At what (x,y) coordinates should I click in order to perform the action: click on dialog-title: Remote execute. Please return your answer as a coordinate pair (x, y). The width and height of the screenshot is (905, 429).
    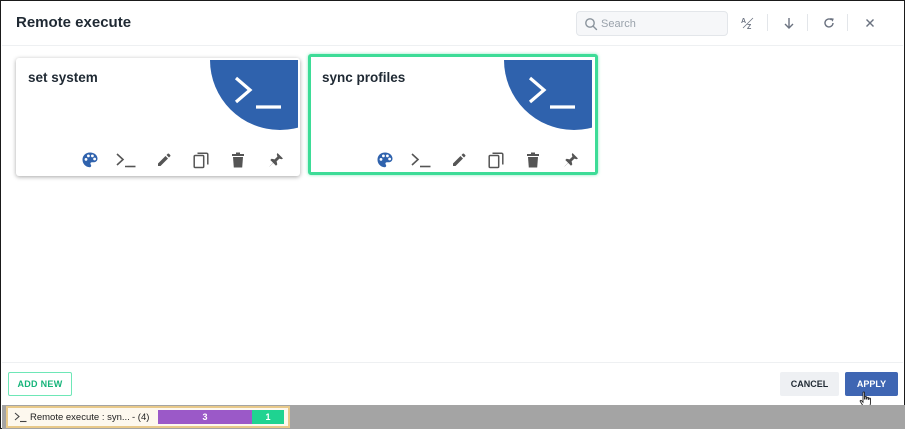
    Looking at the image, I should click on (74, 22).